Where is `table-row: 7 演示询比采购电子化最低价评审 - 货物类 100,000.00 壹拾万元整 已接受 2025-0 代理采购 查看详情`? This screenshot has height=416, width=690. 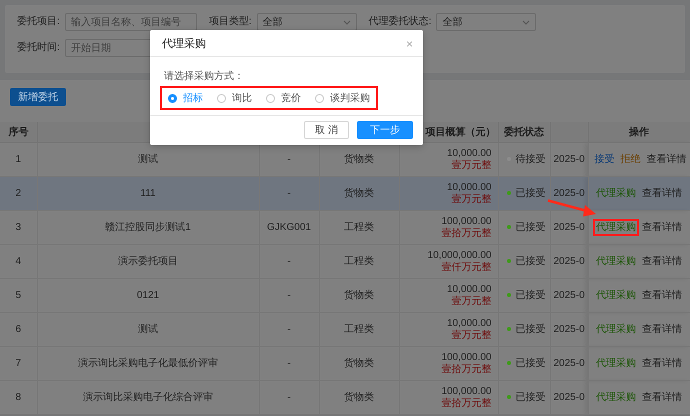
table-row: 7 演示询比采购电子化最低价评审 - 货物类 100,000.00 壹拾万元整 已接受 2025-0 代理采购 查看详情 is located at coordinates (345, 363).